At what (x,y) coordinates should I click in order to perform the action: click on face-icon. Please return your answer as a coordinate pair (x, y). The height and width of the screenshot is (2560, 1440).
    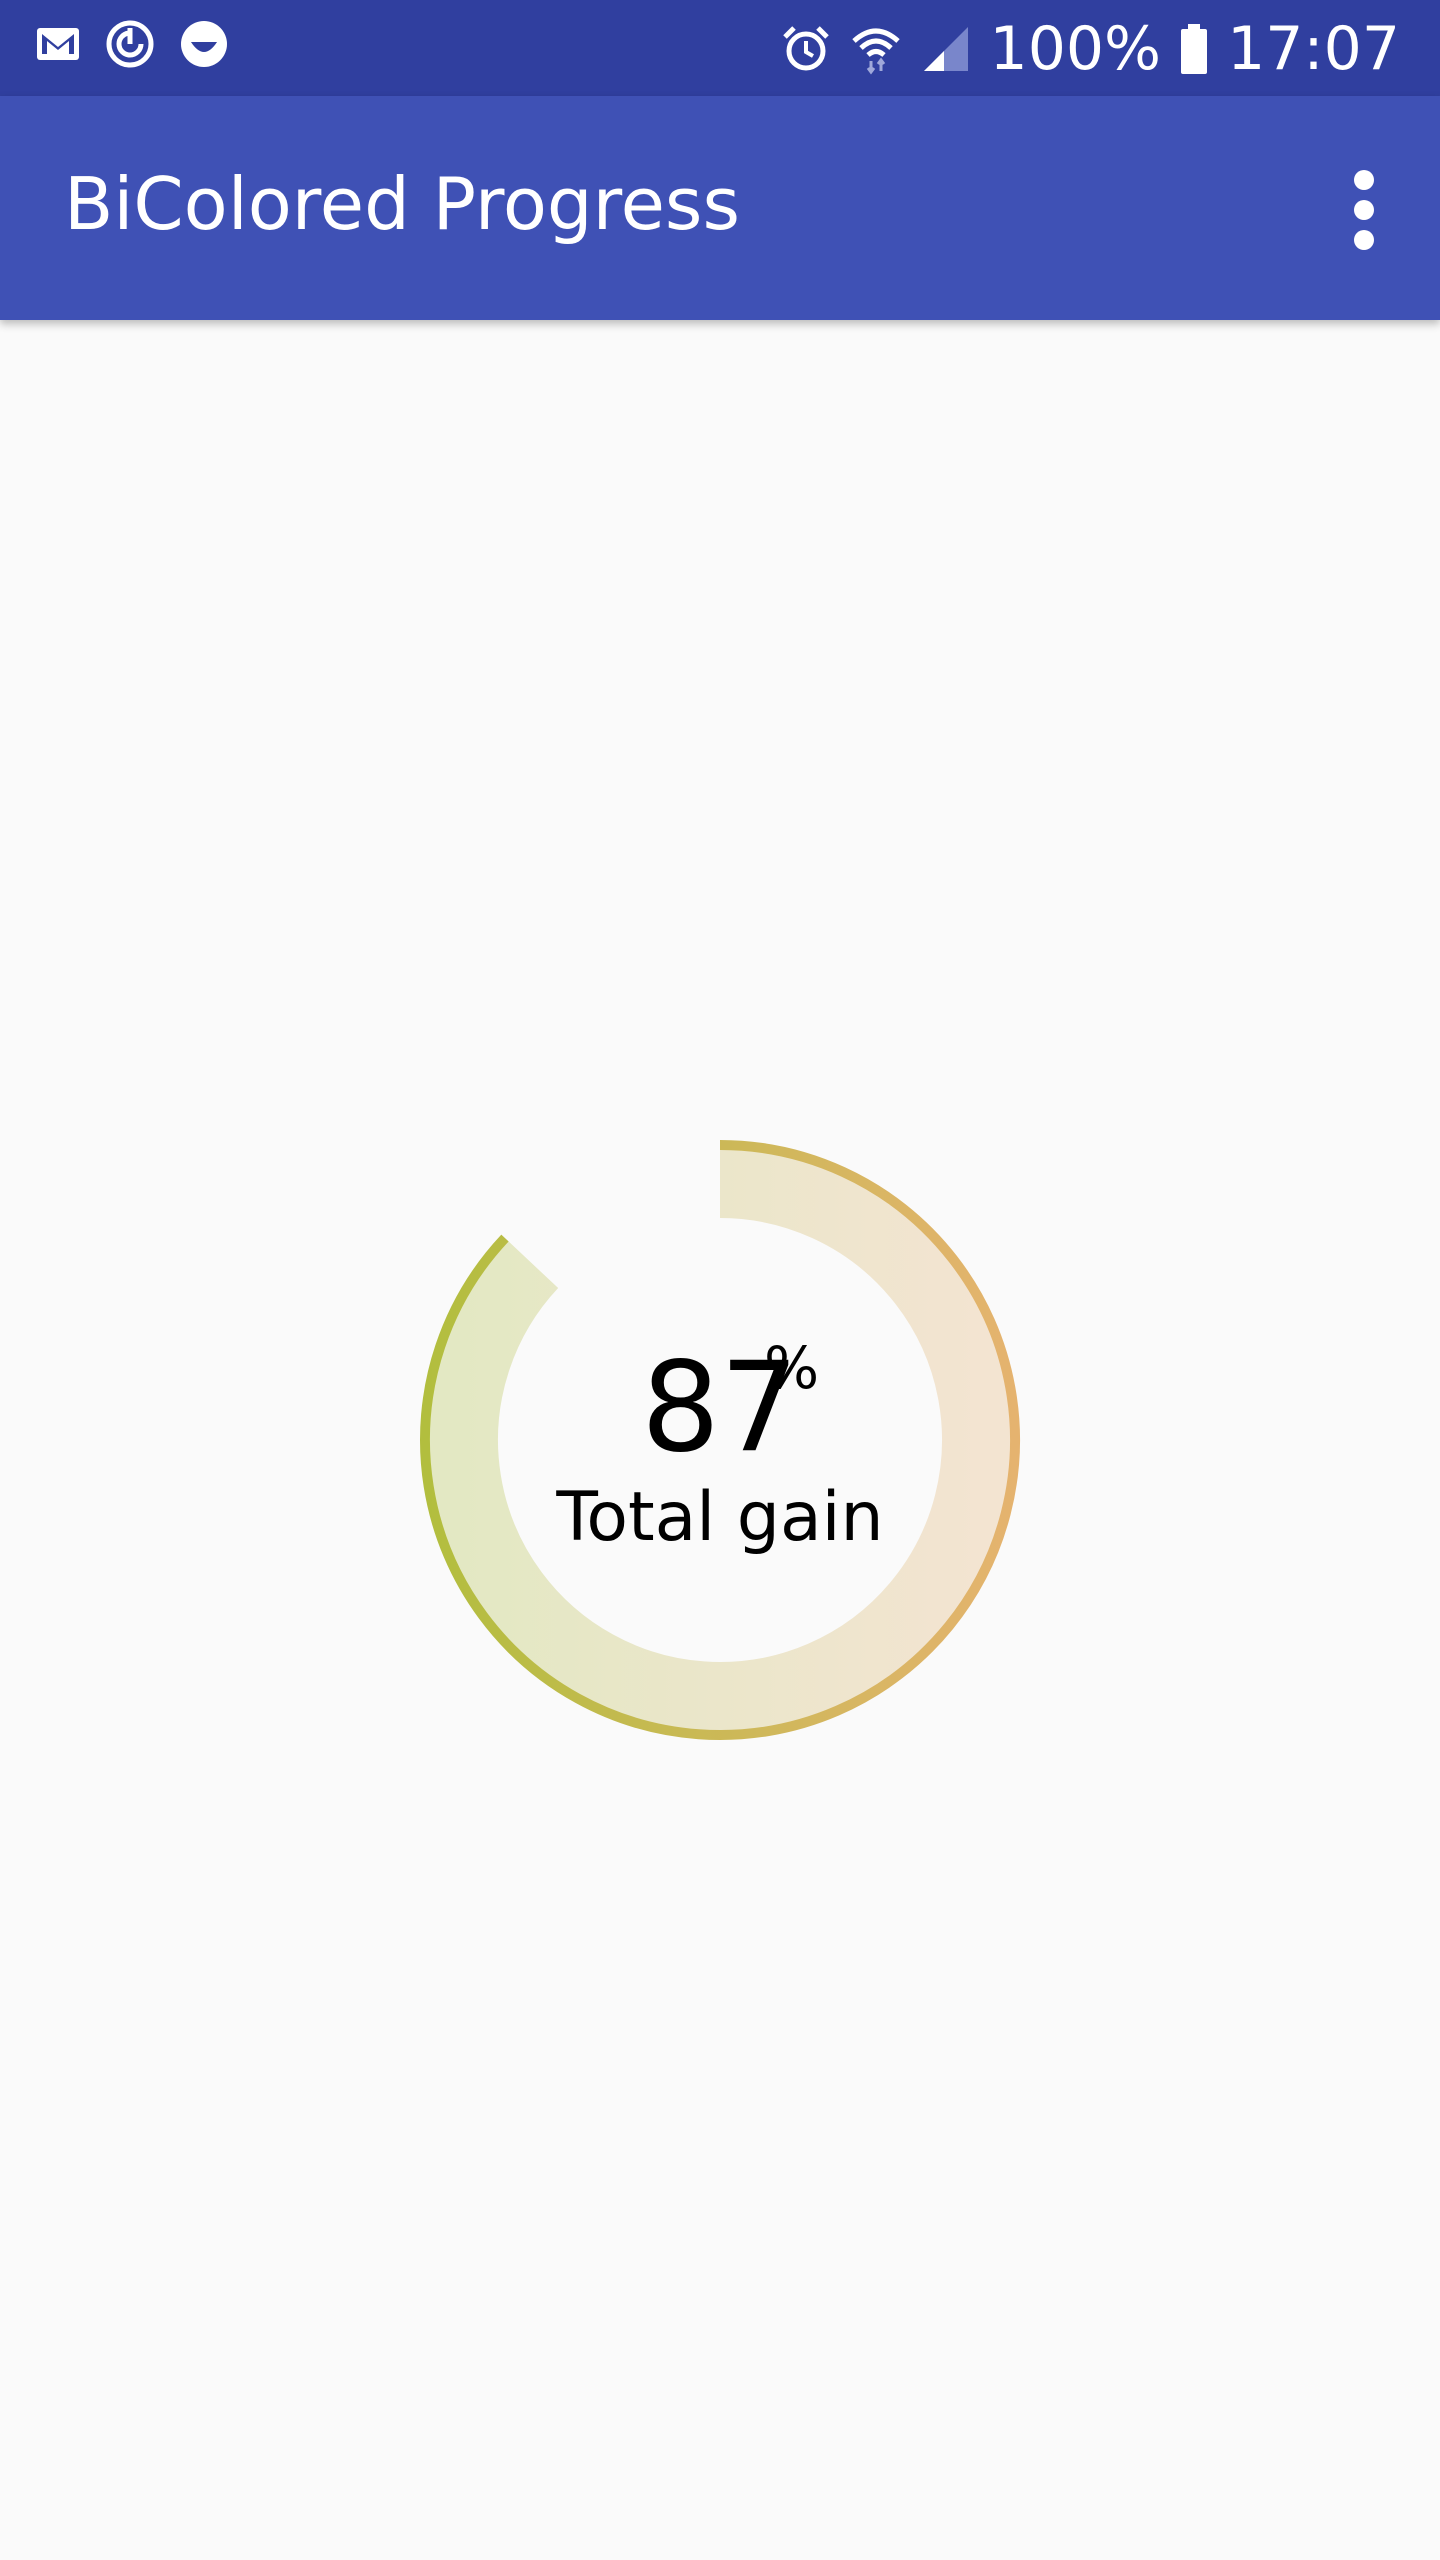
    Looking at the image, I should click on (204, 44).